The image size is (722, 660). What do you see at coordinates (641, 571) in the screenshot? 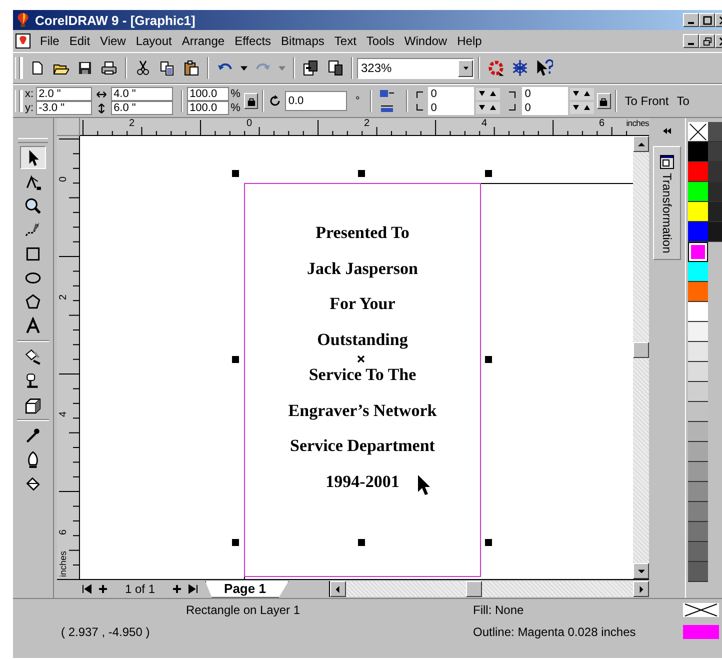
I see `scroll-down-button` at bounding box center [641, 571].